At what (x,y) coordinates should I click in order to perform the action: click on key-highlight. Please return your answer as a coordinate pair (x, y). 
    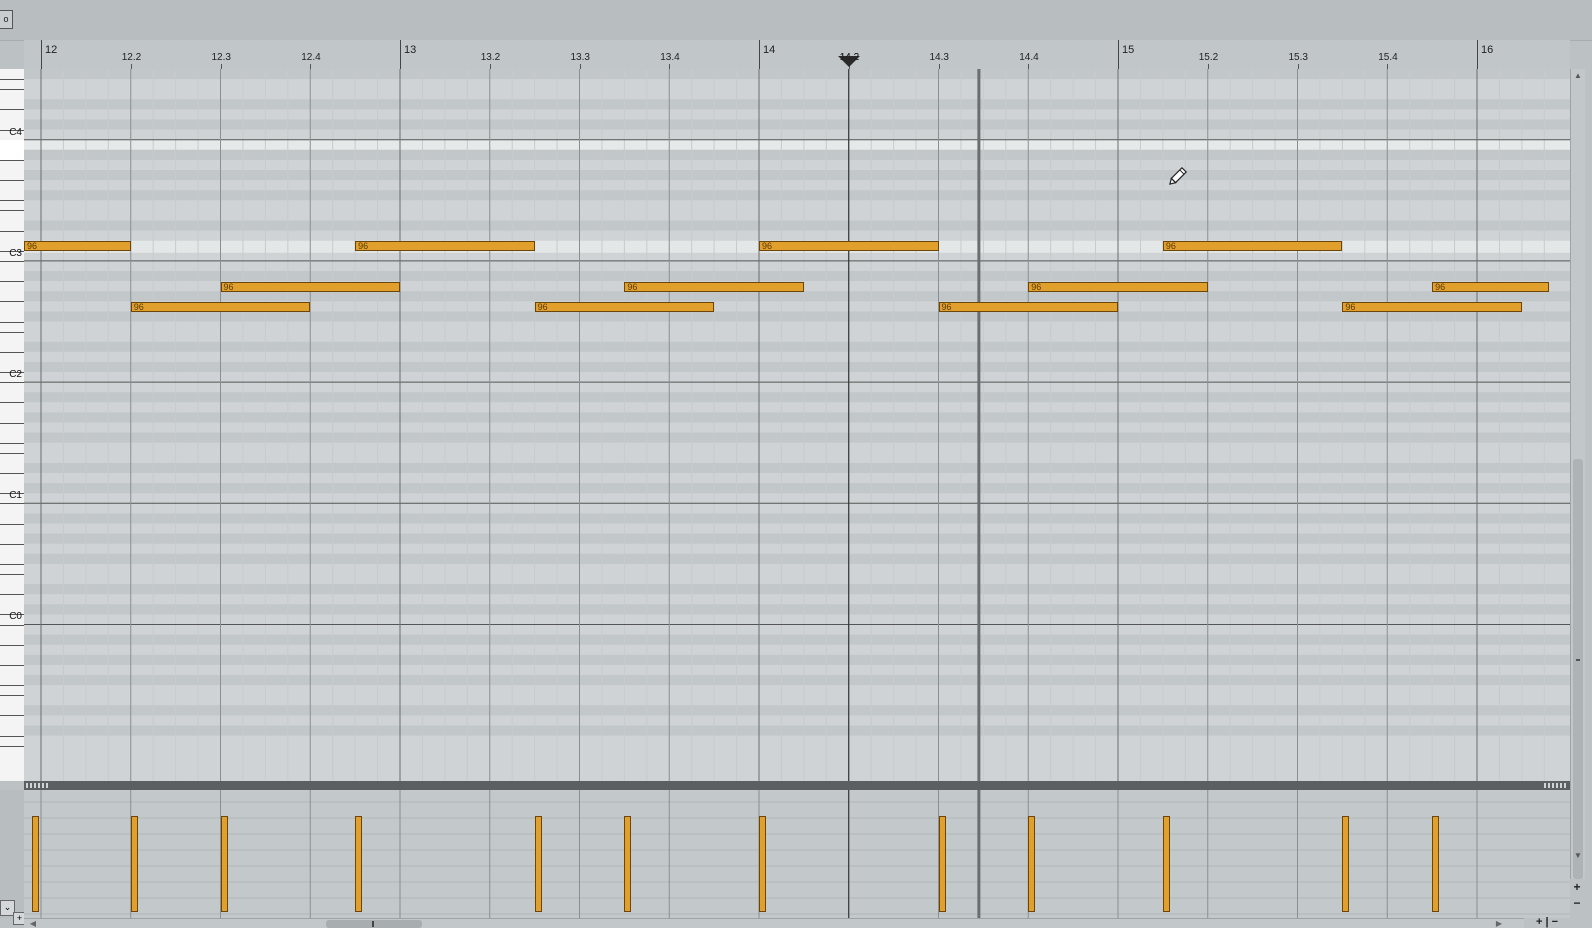
    Looking at the image, I should click on (12, 149).